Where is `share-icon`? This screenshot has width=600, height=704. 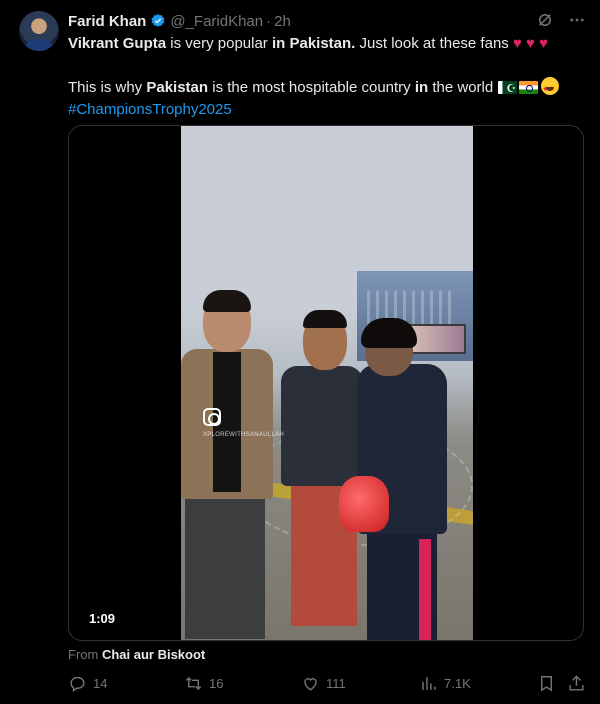
share-icon is located at coordinates (576, 683).